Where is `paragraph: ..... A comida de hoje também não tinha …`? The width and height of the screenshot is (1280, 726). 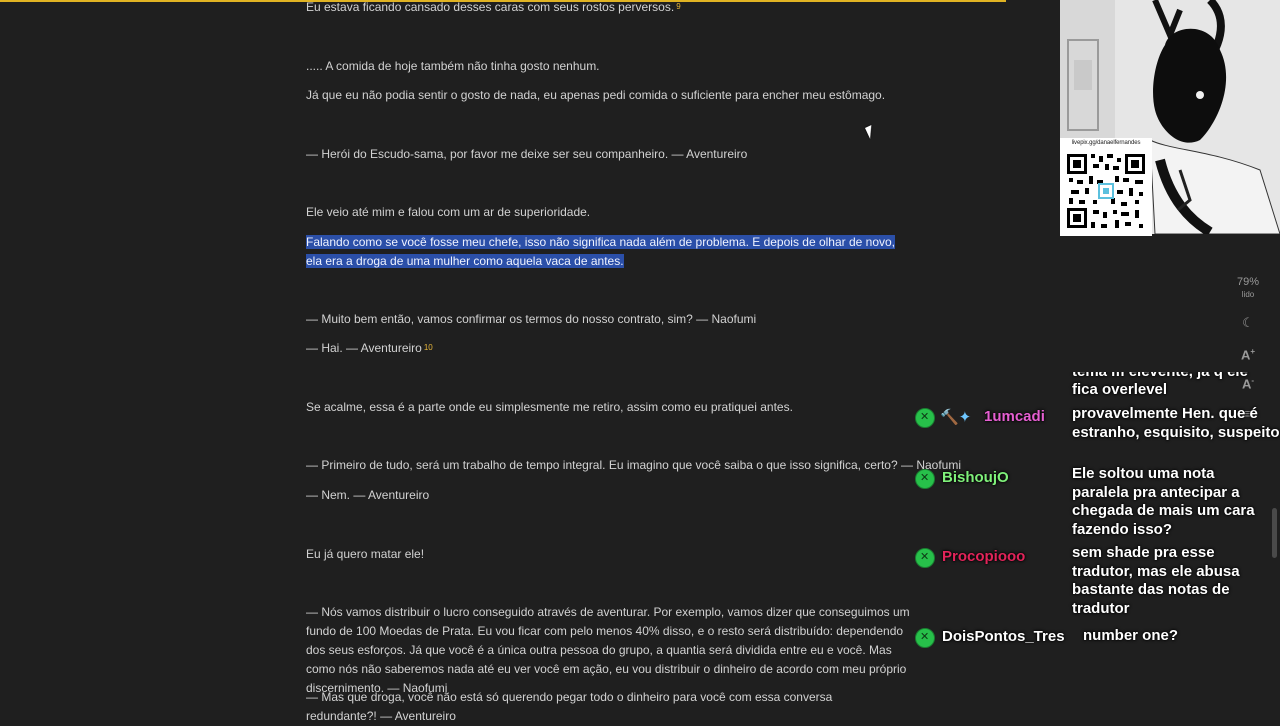
paragraph: ..... A comida de hoje também não tinha … is located at coordinates (453, 66).